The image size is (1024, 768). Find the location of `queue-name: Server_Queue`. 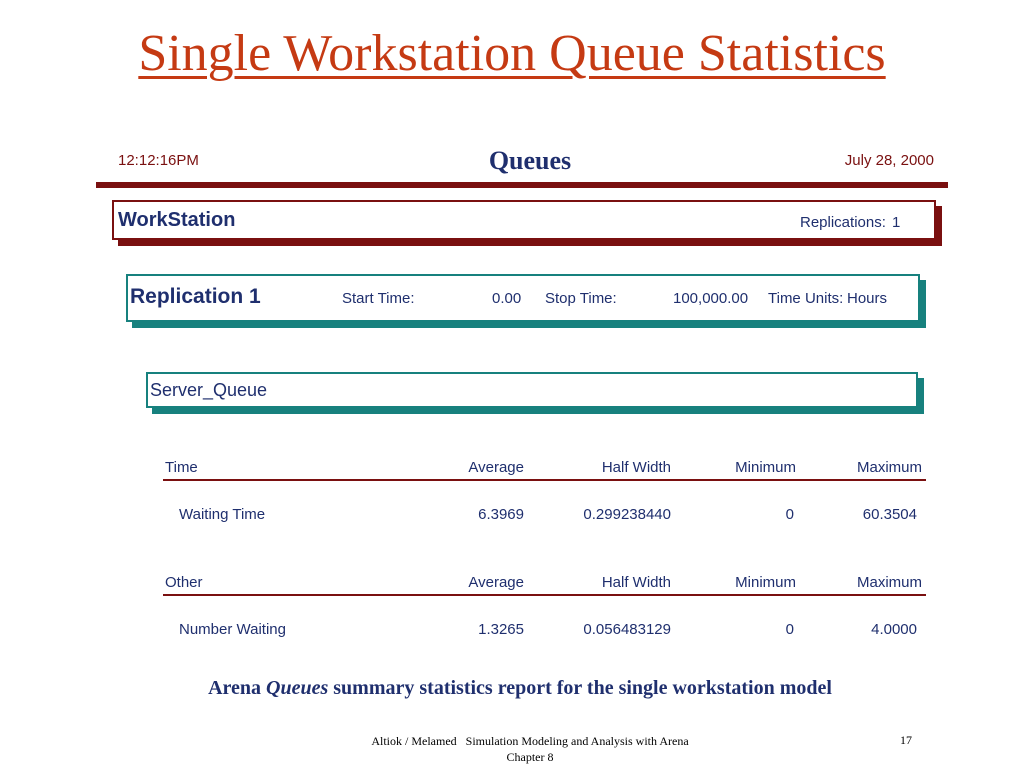

queue-name: Server_Queue is located at coordinates (209, 390).